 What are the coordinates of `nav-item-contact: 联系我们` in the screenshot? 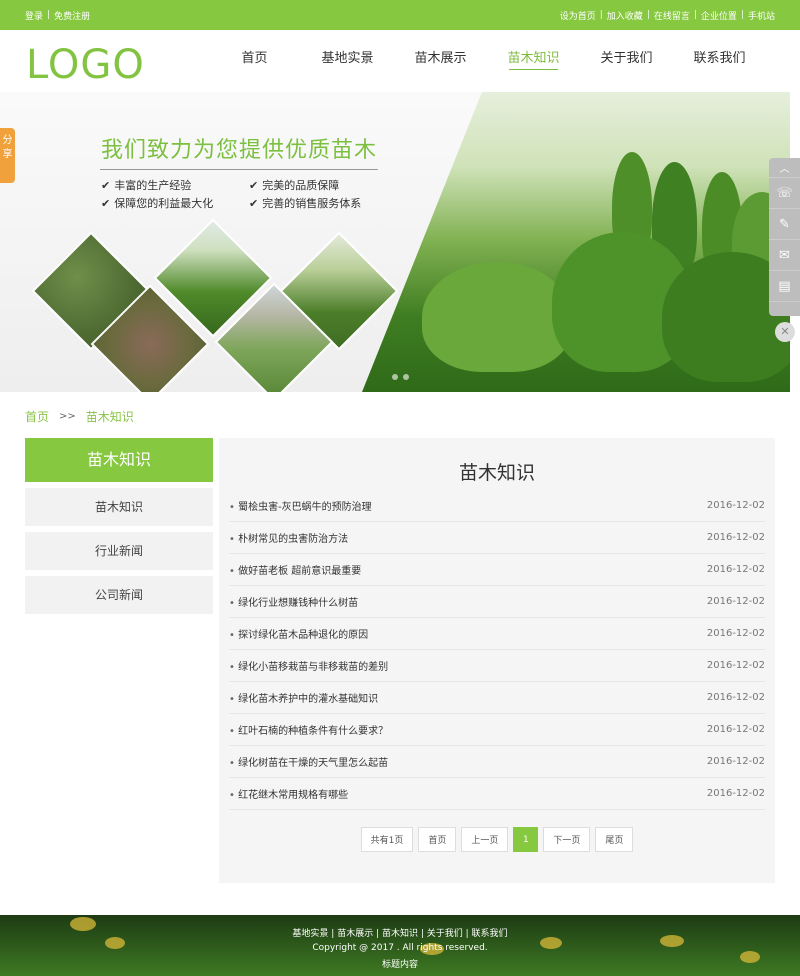 It's located at (719, 61).